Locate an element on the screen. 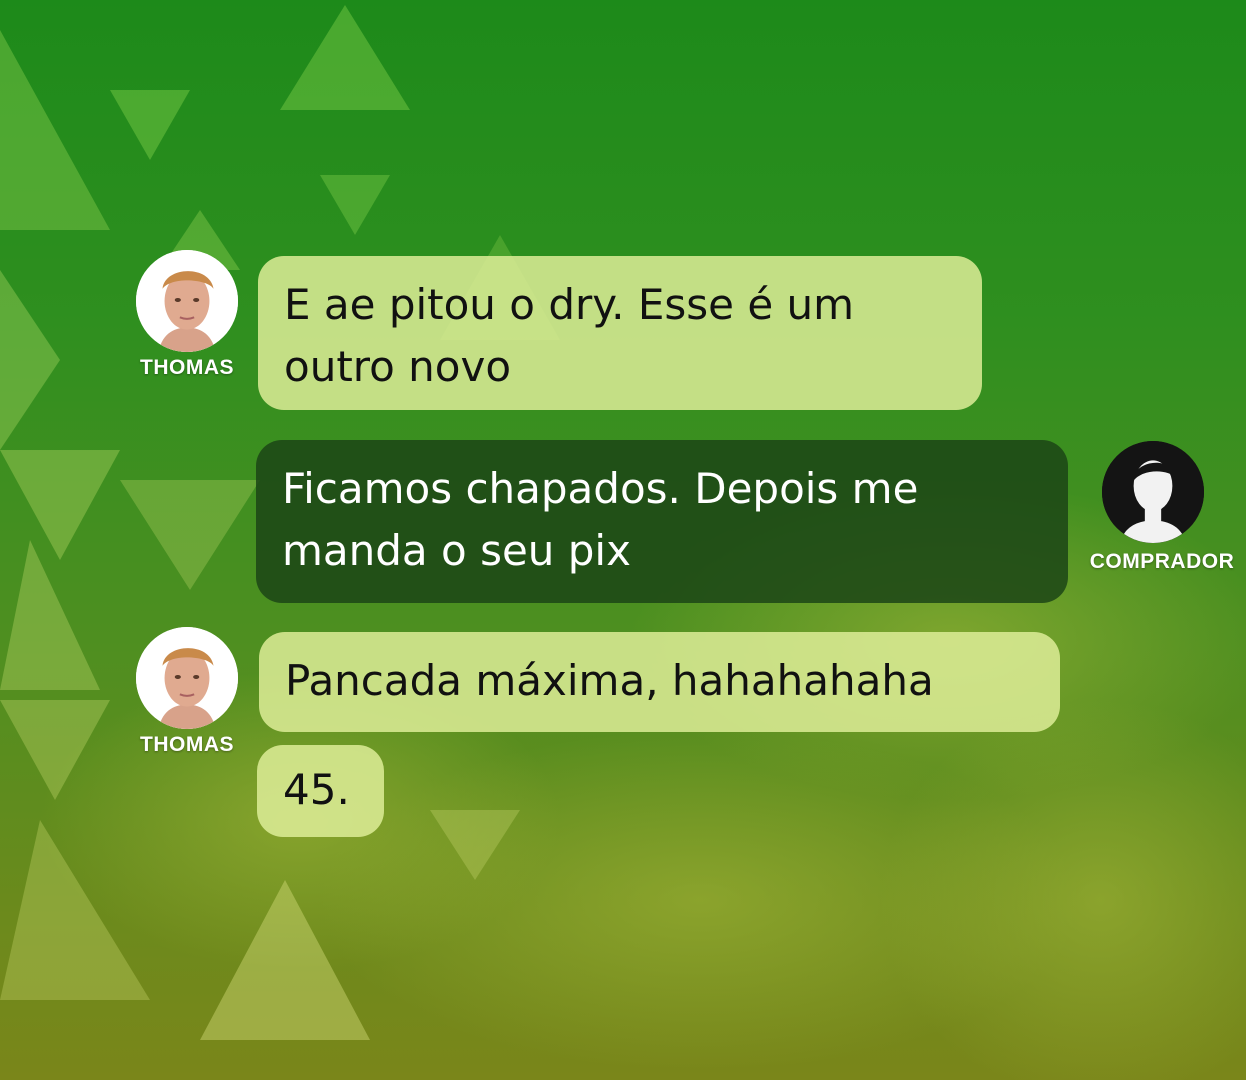  comprador-avatar is located at coordinates (1153, 492).